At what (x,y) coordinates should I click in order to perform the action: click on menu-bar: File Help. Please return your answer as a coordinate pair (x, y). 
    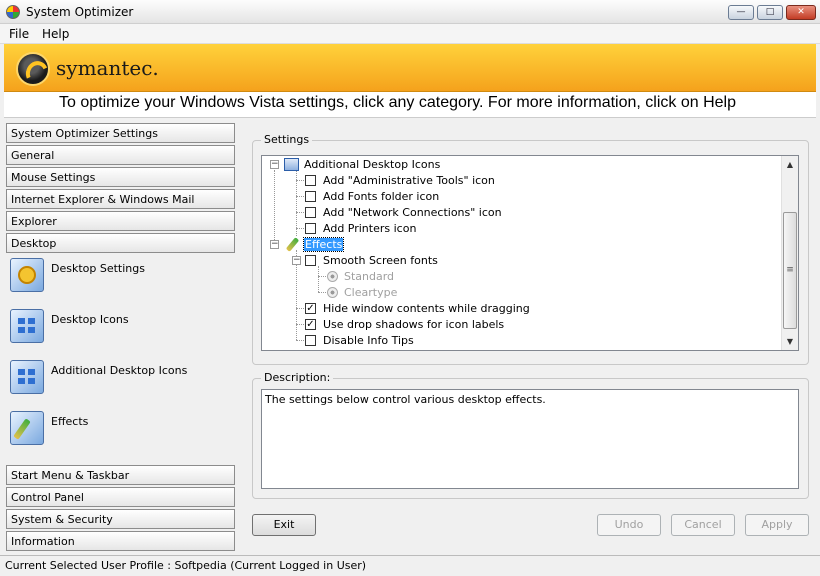
    Looking at the image, I should click on (410, 34).